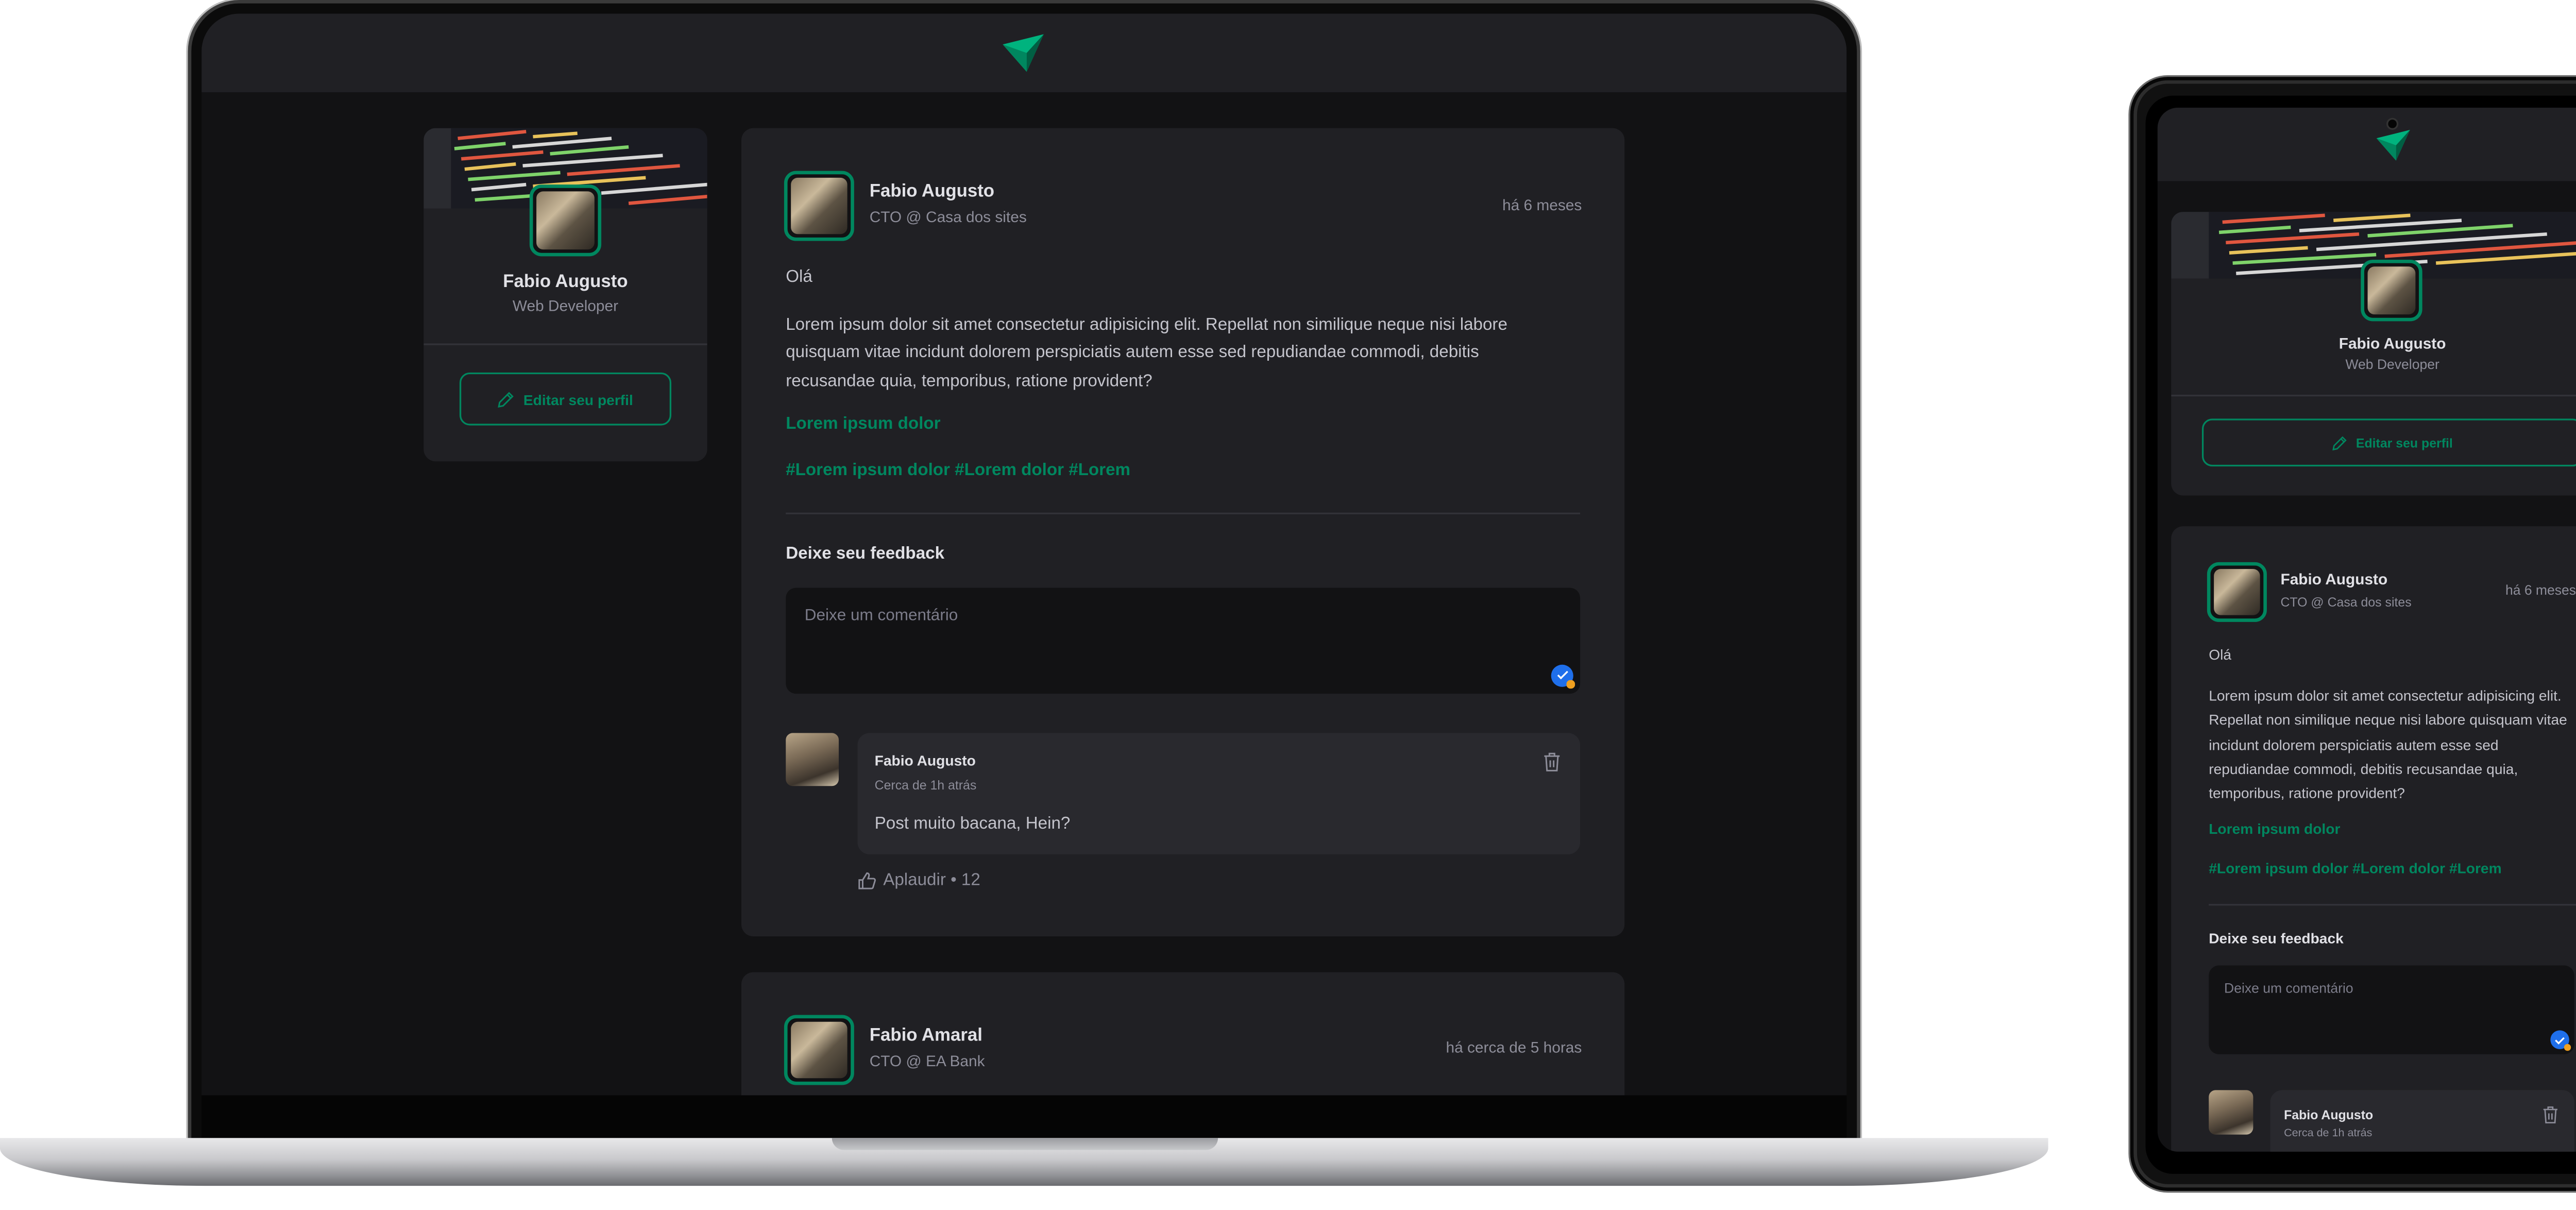 Image resolution: width=2576 pixels, height=1210 pixels. What do you see at coordinates (812, 759) in the screenshot?
I see `comment-author-avatar` at bounding box center [812, 759].